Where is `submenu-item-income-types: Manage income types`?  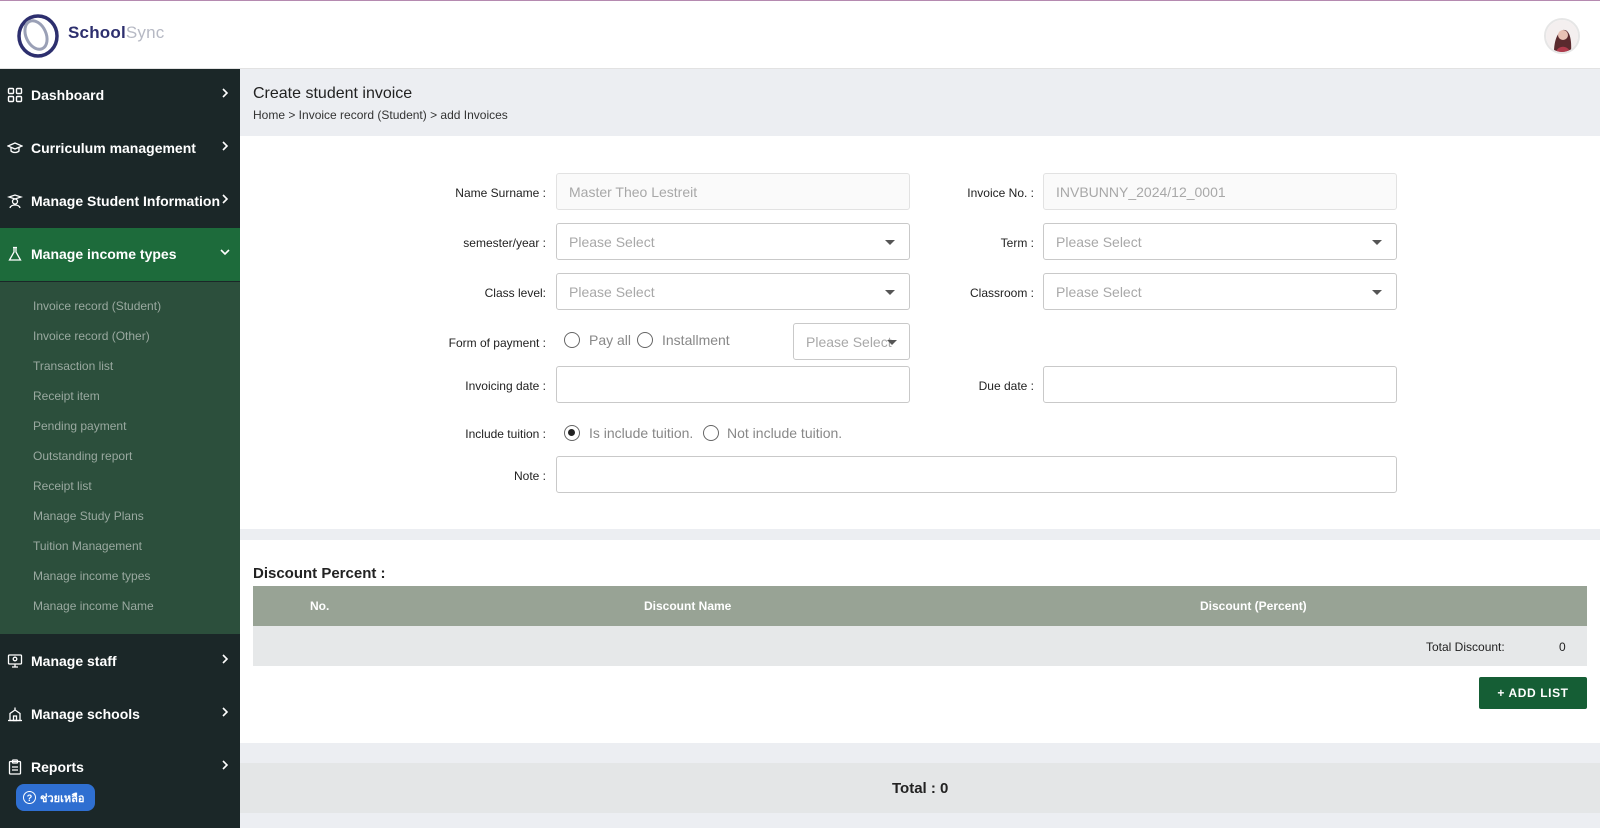
submenu-item-income-types: Manage income types is located at coordinates (91, 576).